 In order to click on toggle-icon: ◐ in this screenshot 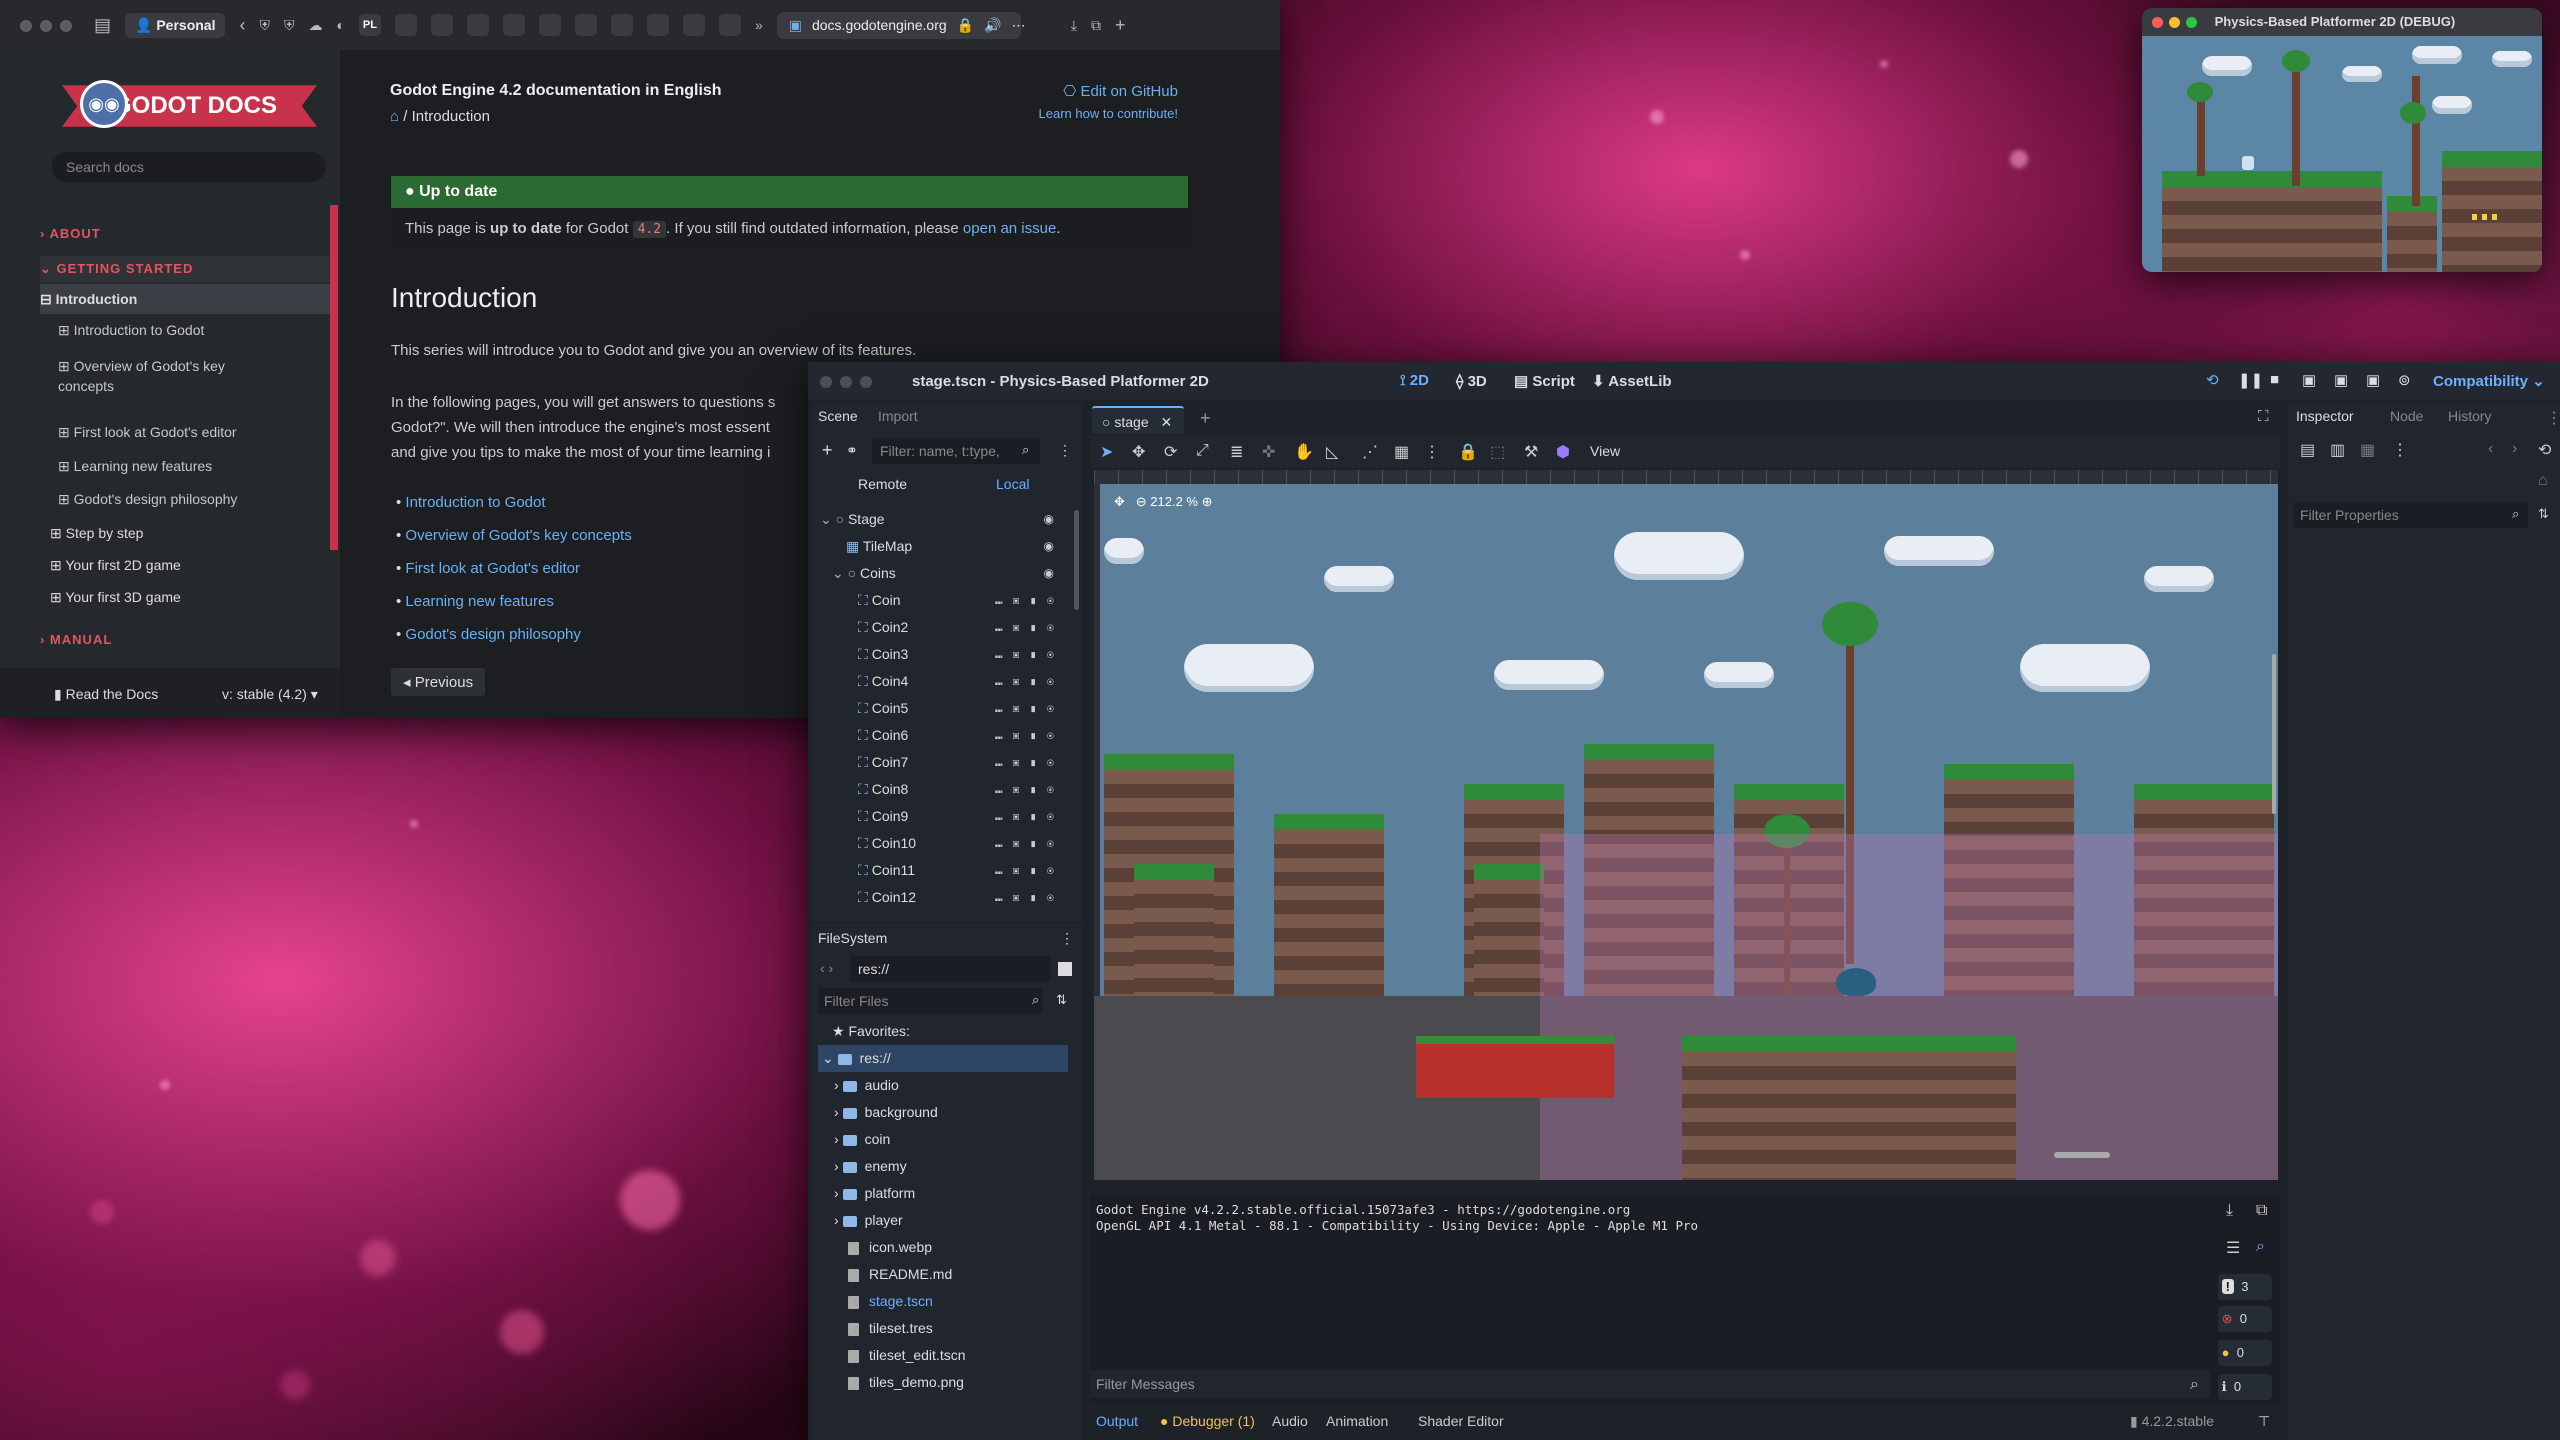, I will do `click(340, 25)`.